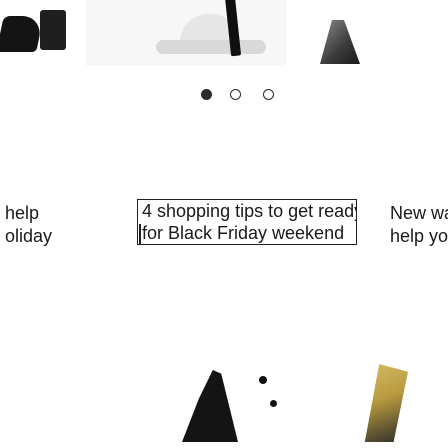  I want to click on article-link-right: New wa help you, so click(419, 225).